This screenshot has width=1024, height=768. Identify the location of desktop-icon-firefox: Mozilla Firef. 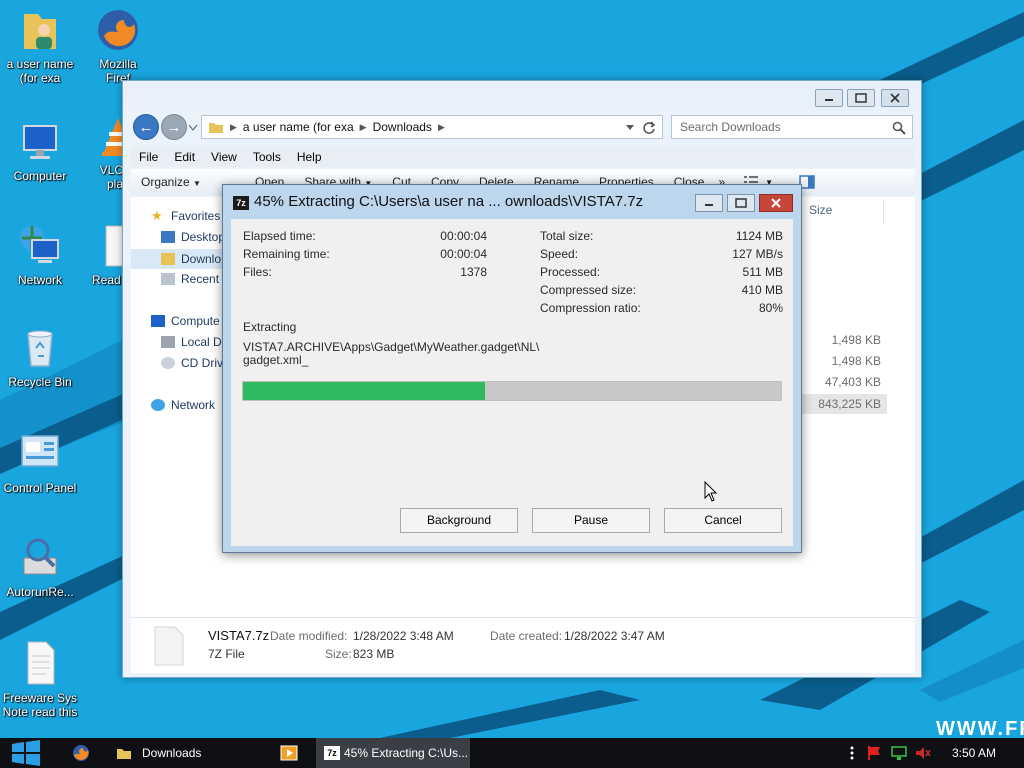
(118, 45).